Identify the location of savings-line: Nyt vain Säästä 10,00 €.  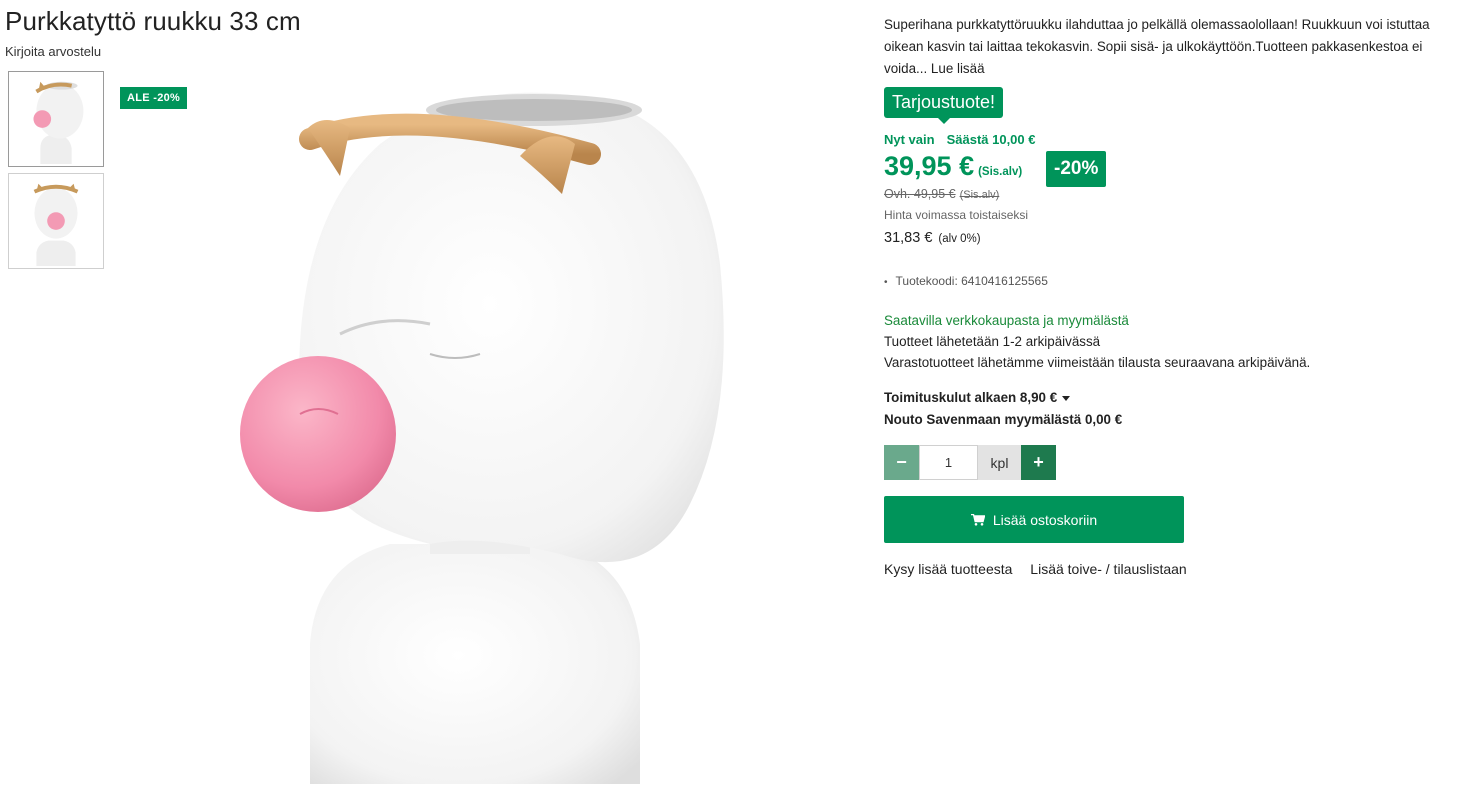
(959, 139).